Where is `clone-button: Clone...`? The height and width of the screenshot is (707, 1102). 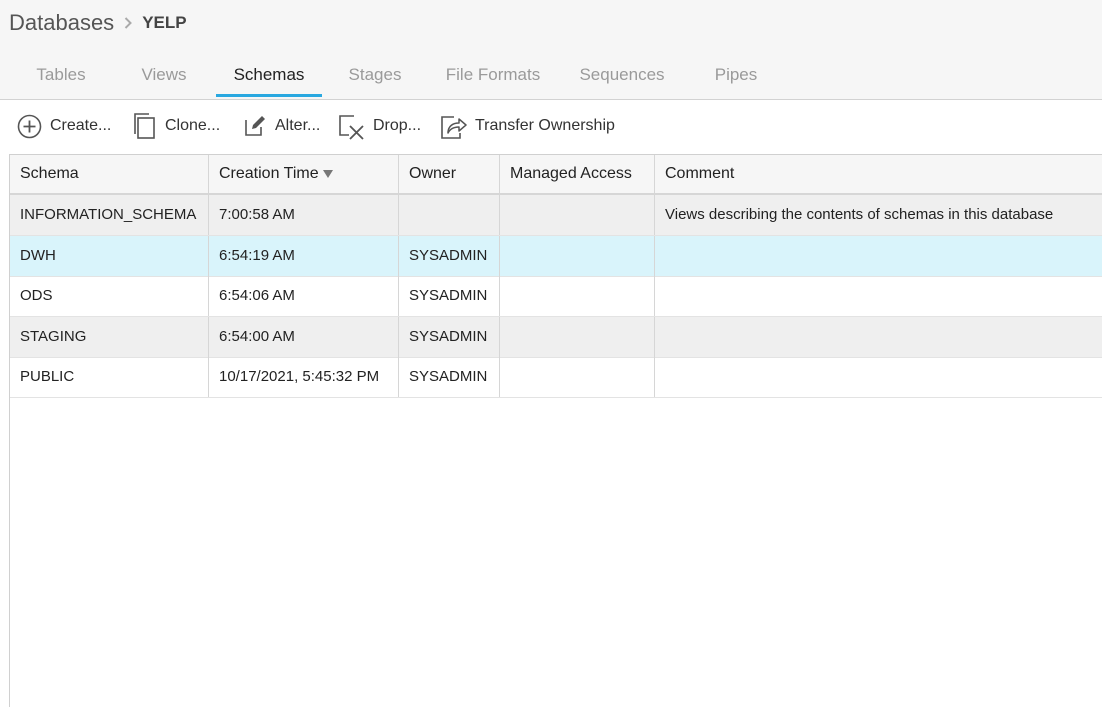 clone-button: Clone... is located at coordinates (176, 126).